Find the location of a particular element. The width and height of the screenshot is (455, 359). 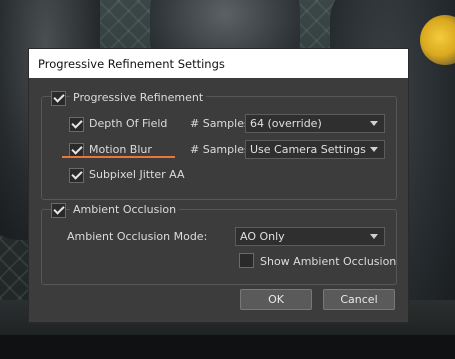

dof-samples-value: 64 (override) is located at coordinates (286, 123).